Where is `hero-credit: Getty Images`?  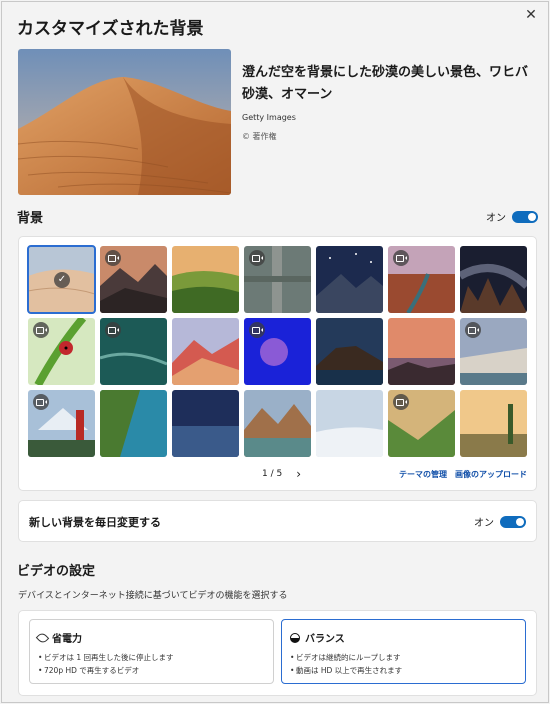 hero-credit: Getty Images is located at coordinates (269, 117).